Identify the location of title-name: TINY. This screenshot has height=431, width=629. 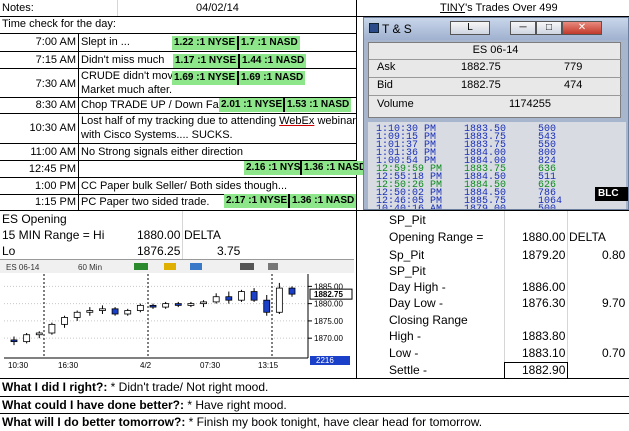
(453, 8).